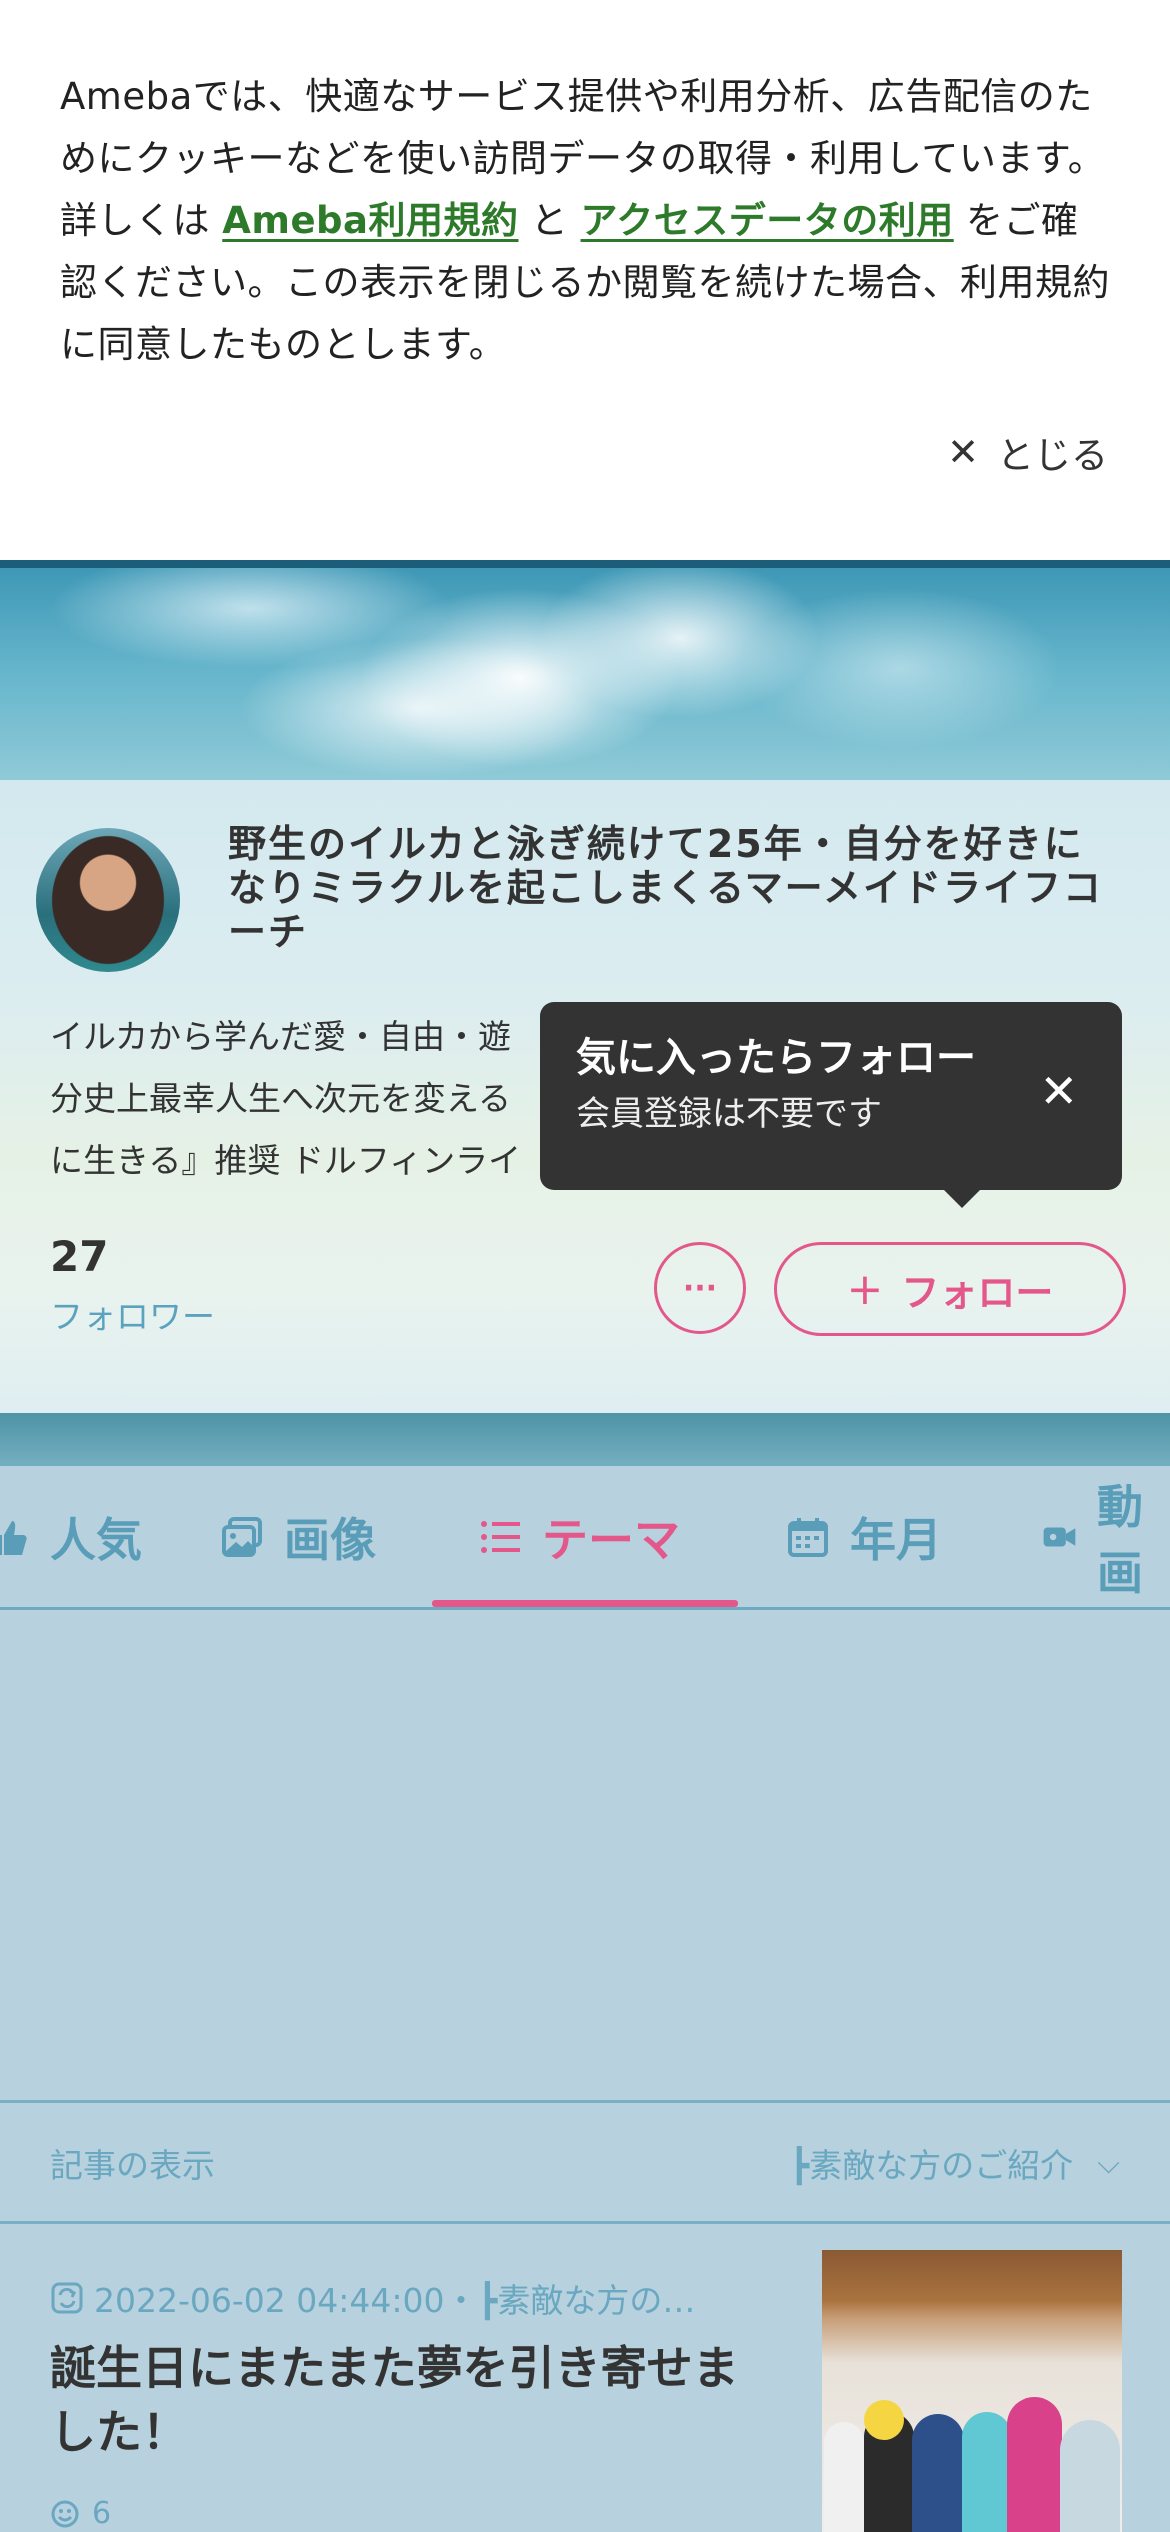 The image size is (1170, 2532). Describe the element at coordinates (611, 1539) in the screenshot. I see `tab-label: テーマ` at that location.